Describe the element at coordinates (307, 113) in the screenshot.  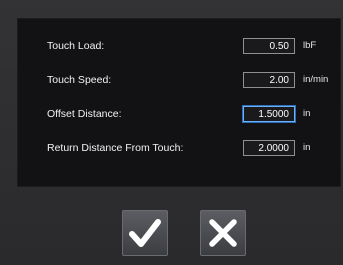
I see `offset-distance-unit: in` at that location.